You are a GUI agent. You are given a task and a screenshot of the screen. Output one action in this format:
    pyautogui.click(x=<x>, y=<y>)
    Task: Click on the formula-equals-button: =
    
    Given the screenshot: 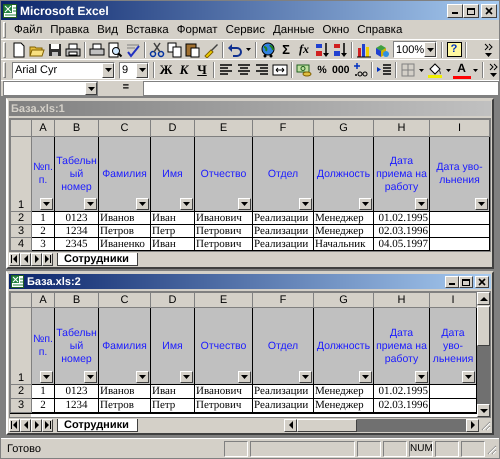 What is the action you would take?
    pyautogui.click(x=120, y=88)
    